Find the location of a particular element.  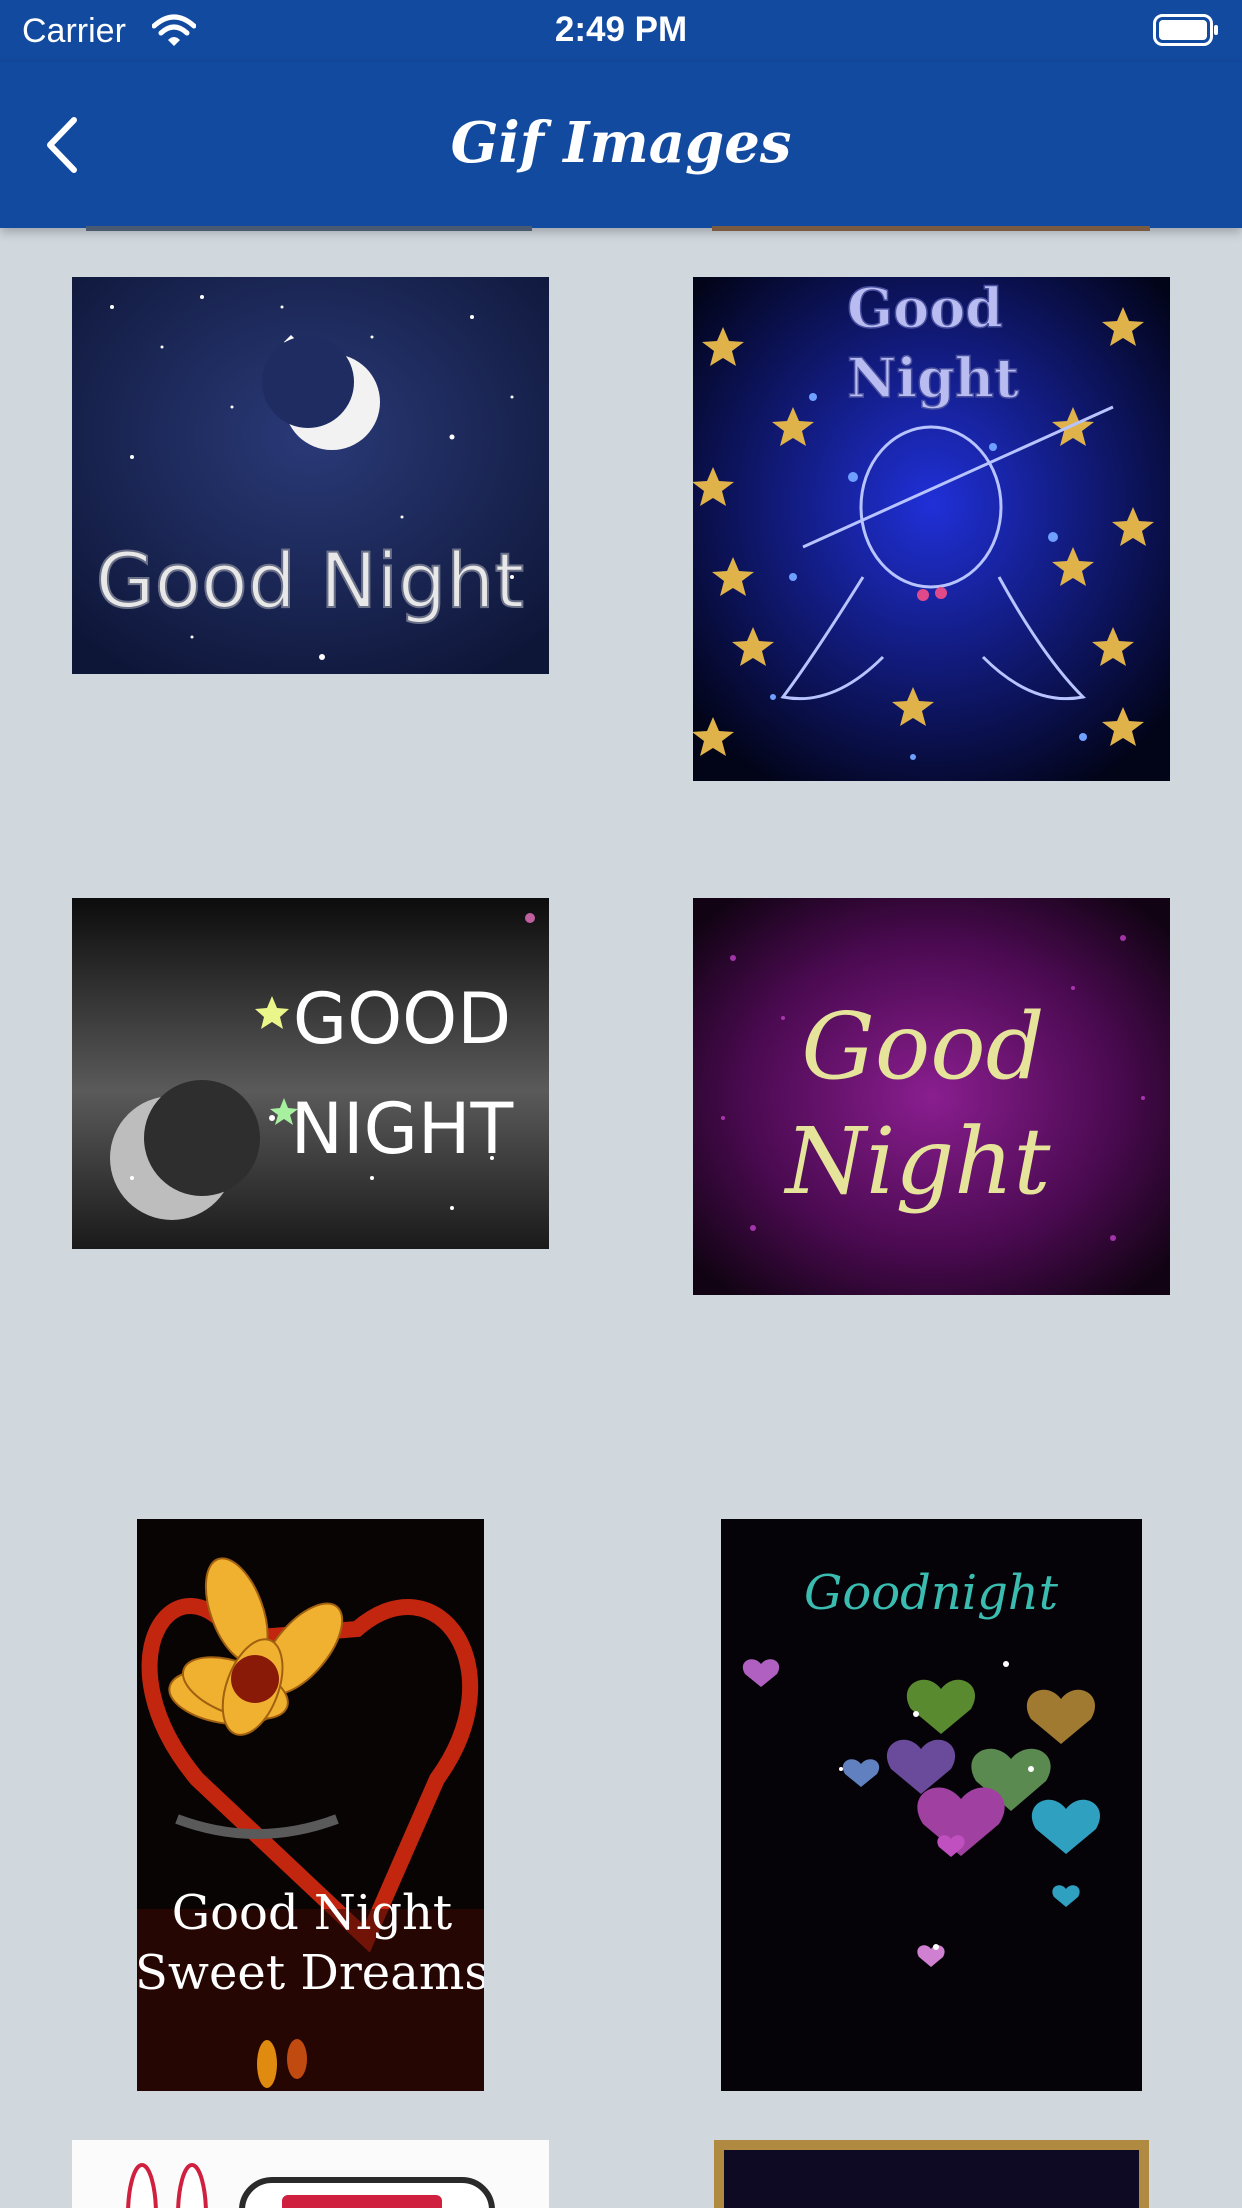

gif-tile-goodnight-hearts: Goodnight is located at coordinates (931, 1805).